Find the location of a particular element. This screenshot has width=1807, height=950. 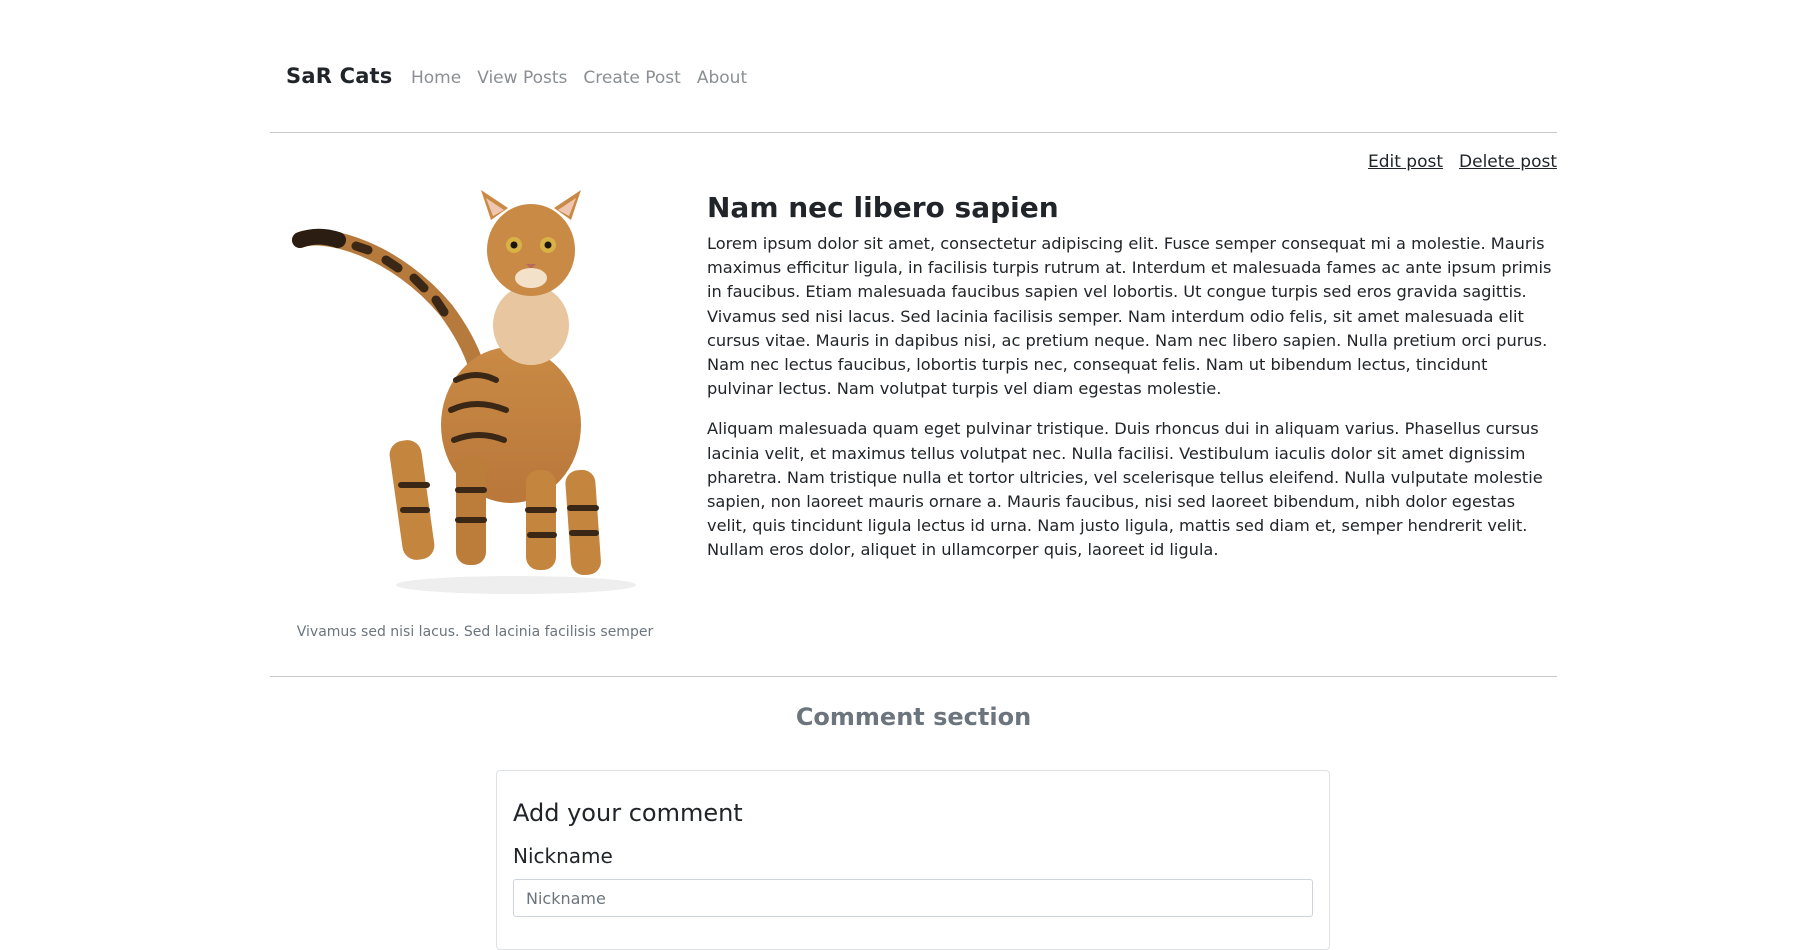

section-divider is located at coordinates (913, 676).